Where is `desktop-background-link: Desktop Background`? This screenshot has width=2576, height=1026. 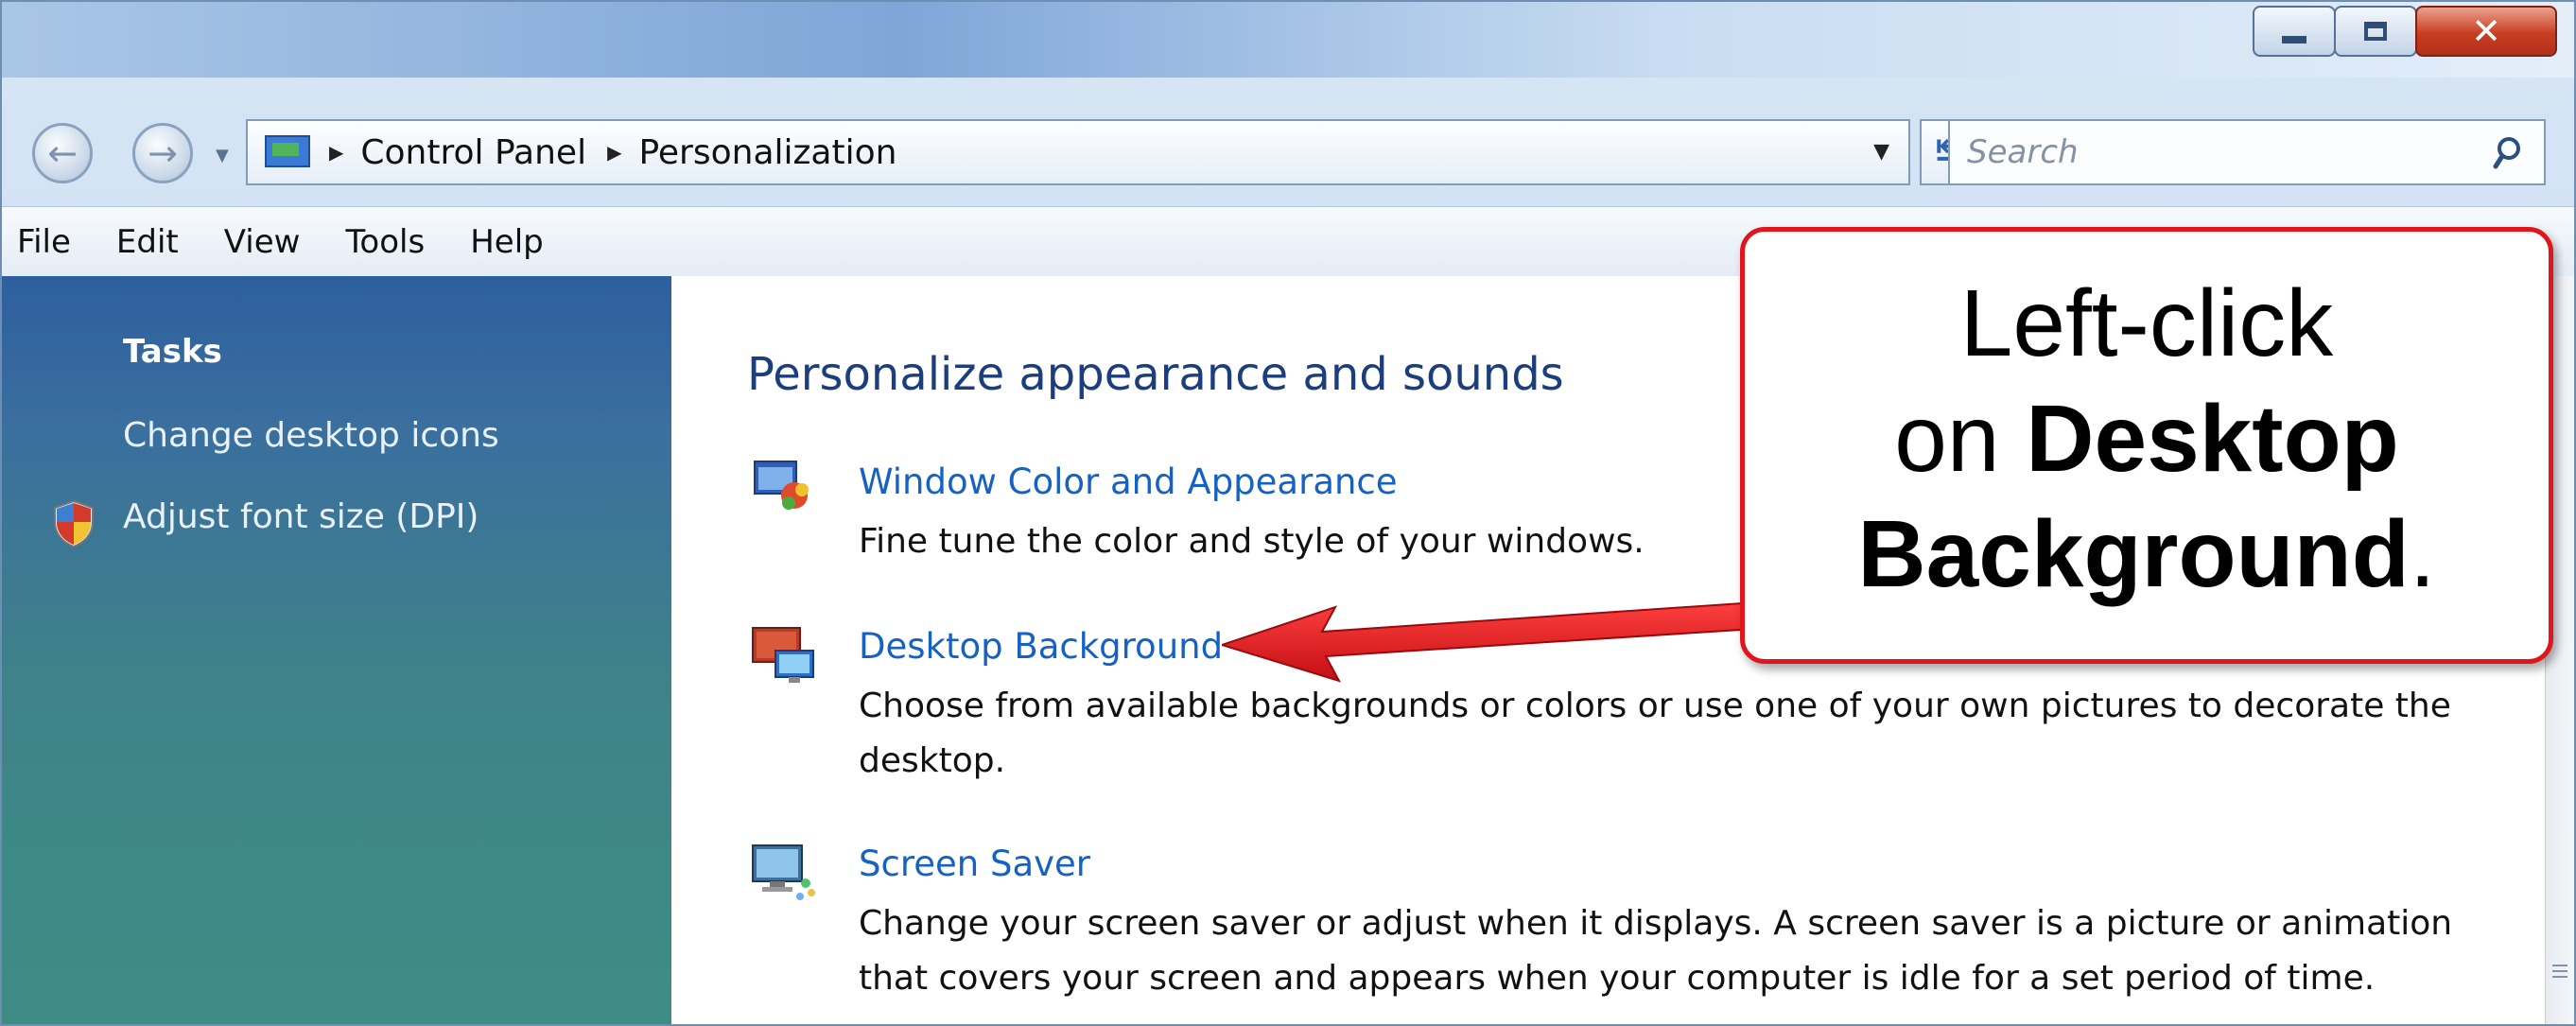
desktop-background-link: Desktop Background is located at coordinates (1041, 647).